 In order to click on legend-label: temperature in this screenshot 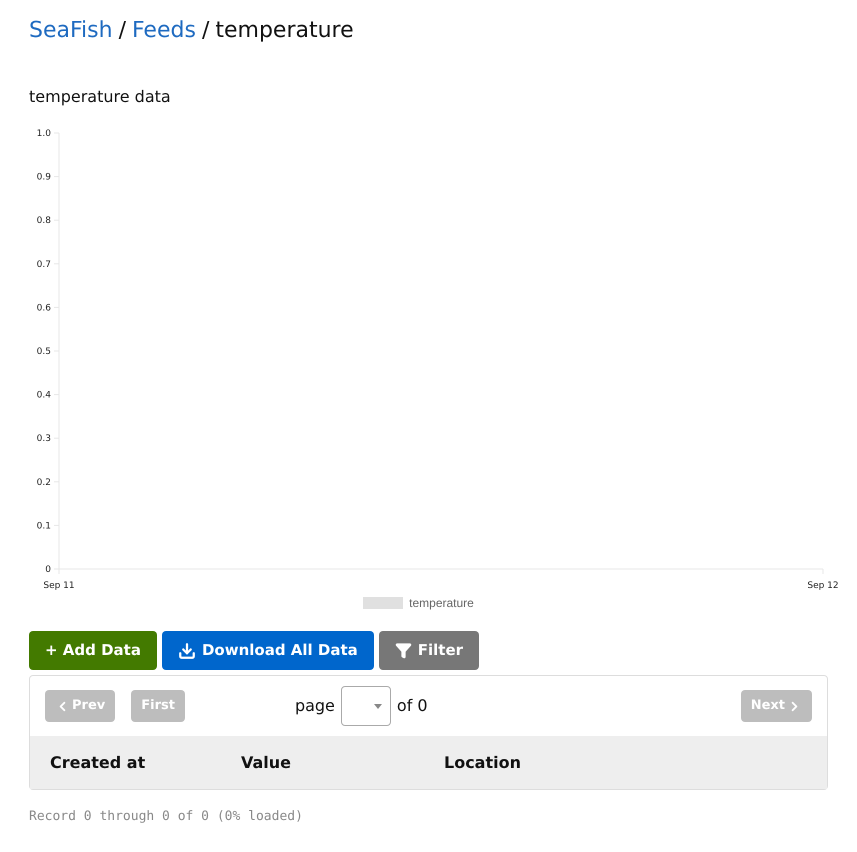, I will do `click(441, 603)`.